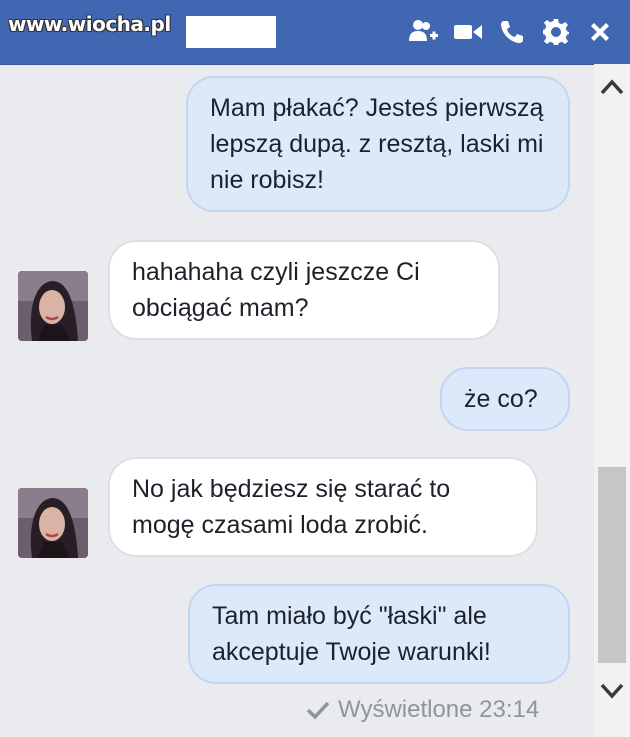  I want to click on seen-status: Wyświetlone 23:14, so click(422, 710).